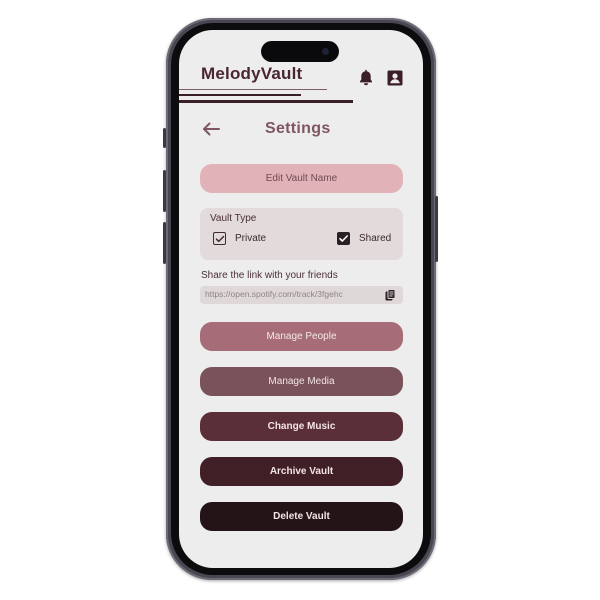 The height and width of the screenshot is (600, 600). Describe the element at coordinates (164, 138) in the screenshot. I see `action-button` at that location.